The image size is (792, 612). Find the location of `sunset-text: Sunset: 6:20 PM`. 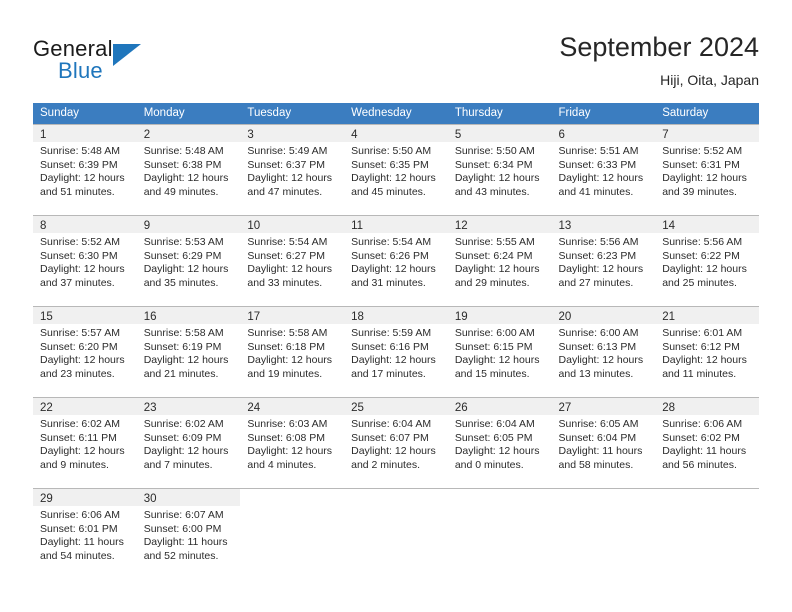

sunset-text: Sunset: 6:20 PM is located at coordinates (79, 346).